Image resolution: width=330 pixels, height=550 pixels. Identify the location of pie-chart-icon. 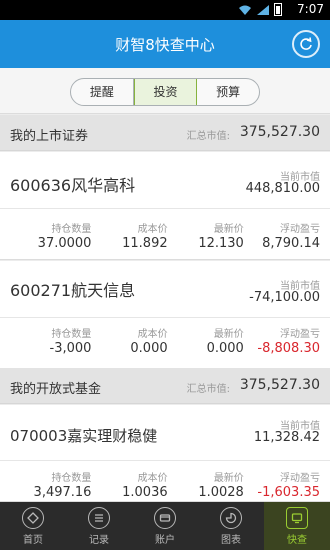
(231, 518).